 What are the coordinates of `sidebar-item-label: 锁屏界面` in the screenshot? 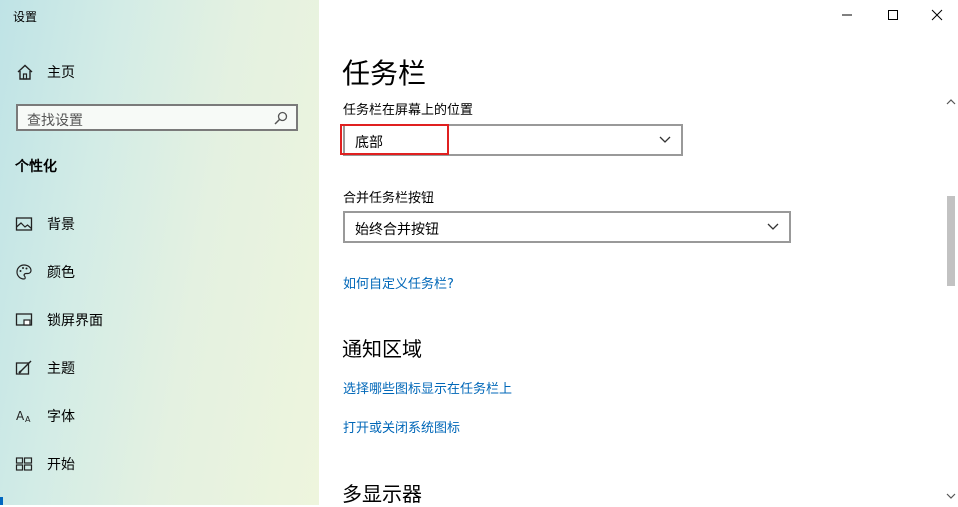 It's located at (75, 321).